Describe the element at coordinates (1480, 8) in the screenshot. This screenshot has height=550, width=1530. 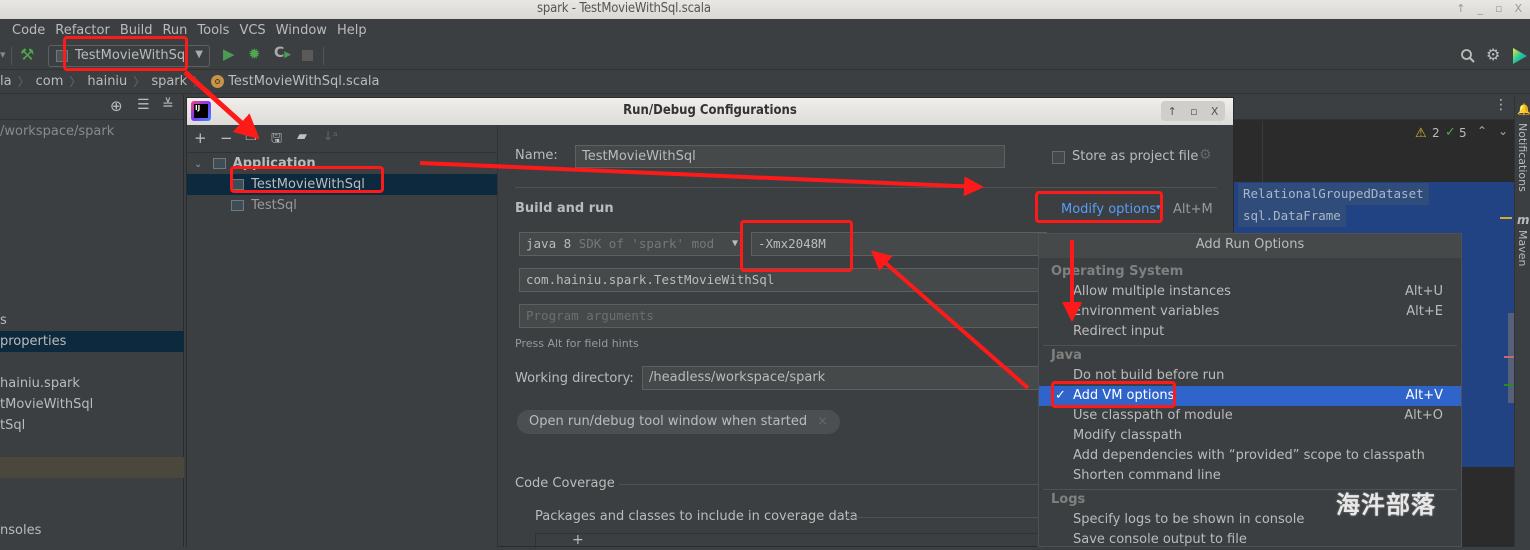
I see `window-minimize-button: _` at that location.